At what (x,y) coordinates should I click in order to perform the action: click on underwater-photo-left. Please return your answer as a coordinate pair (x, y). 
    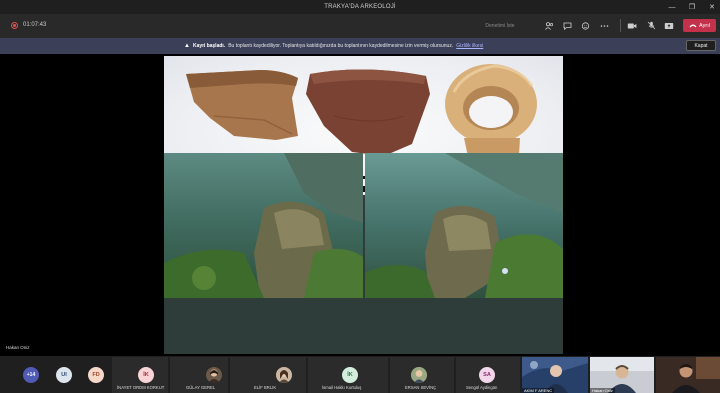
    Looking at the image, I should click on (263, 225).